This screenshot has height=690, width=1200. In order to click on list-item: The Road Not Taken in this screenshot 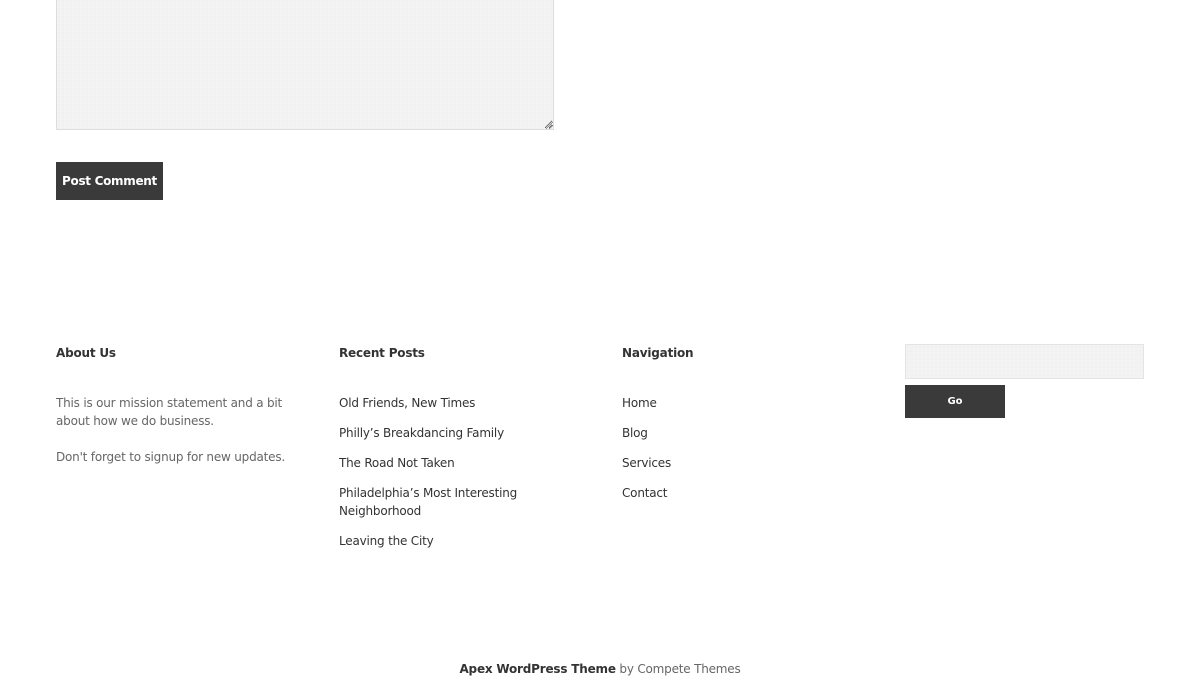, I will do `click(434, 463)`.